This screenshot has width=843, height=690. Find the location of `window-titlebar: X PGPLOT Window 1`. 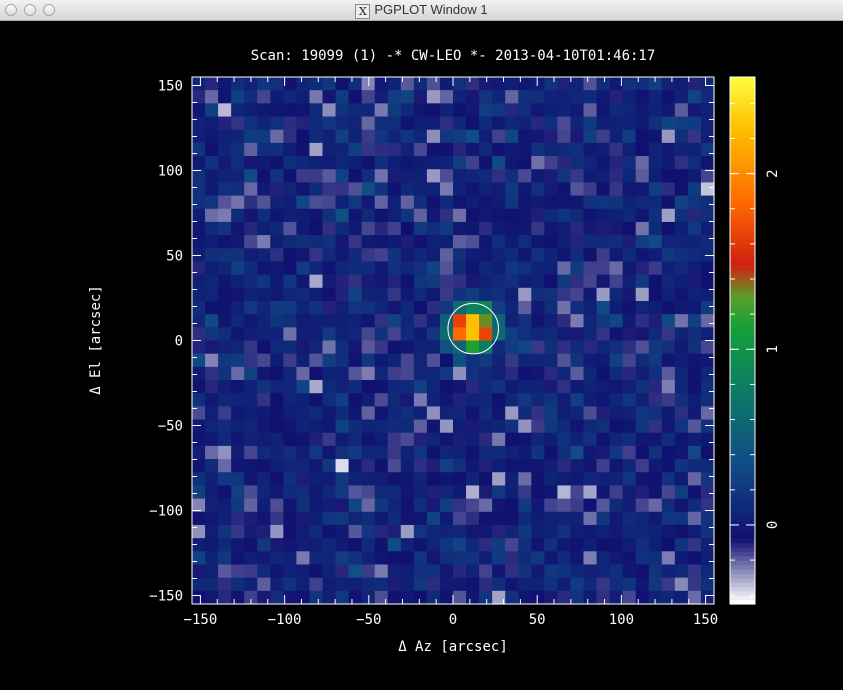

window-titlebar: X PGPLOT Window 1 is located at coordinates (421, 10).